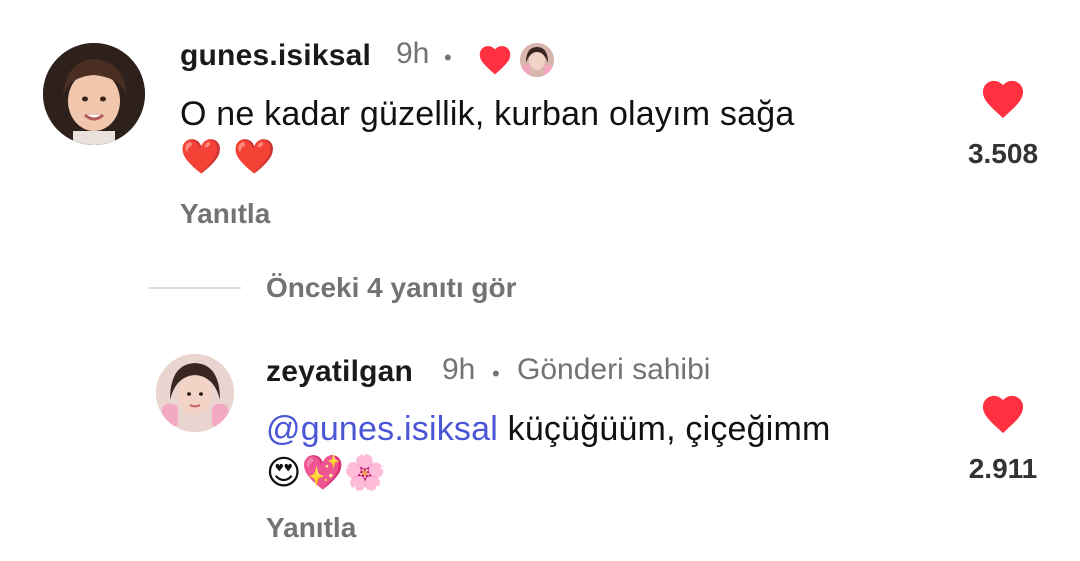  I want to click on creator-heart-icon, so click(495, 60).